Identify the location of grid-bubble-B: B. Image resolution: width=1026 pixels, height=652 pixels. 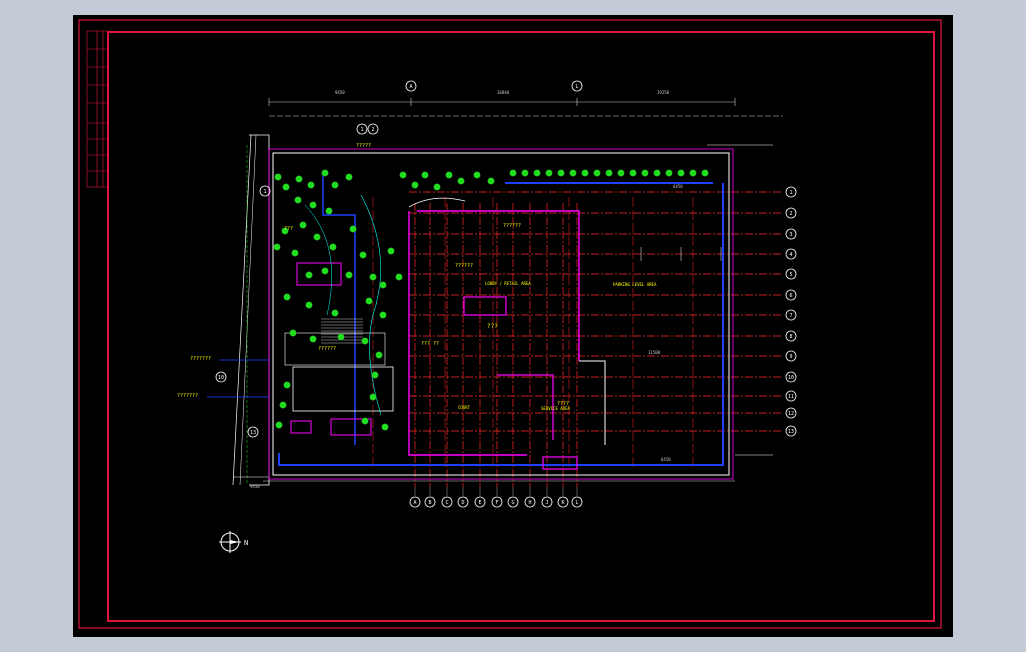
(429, 503).